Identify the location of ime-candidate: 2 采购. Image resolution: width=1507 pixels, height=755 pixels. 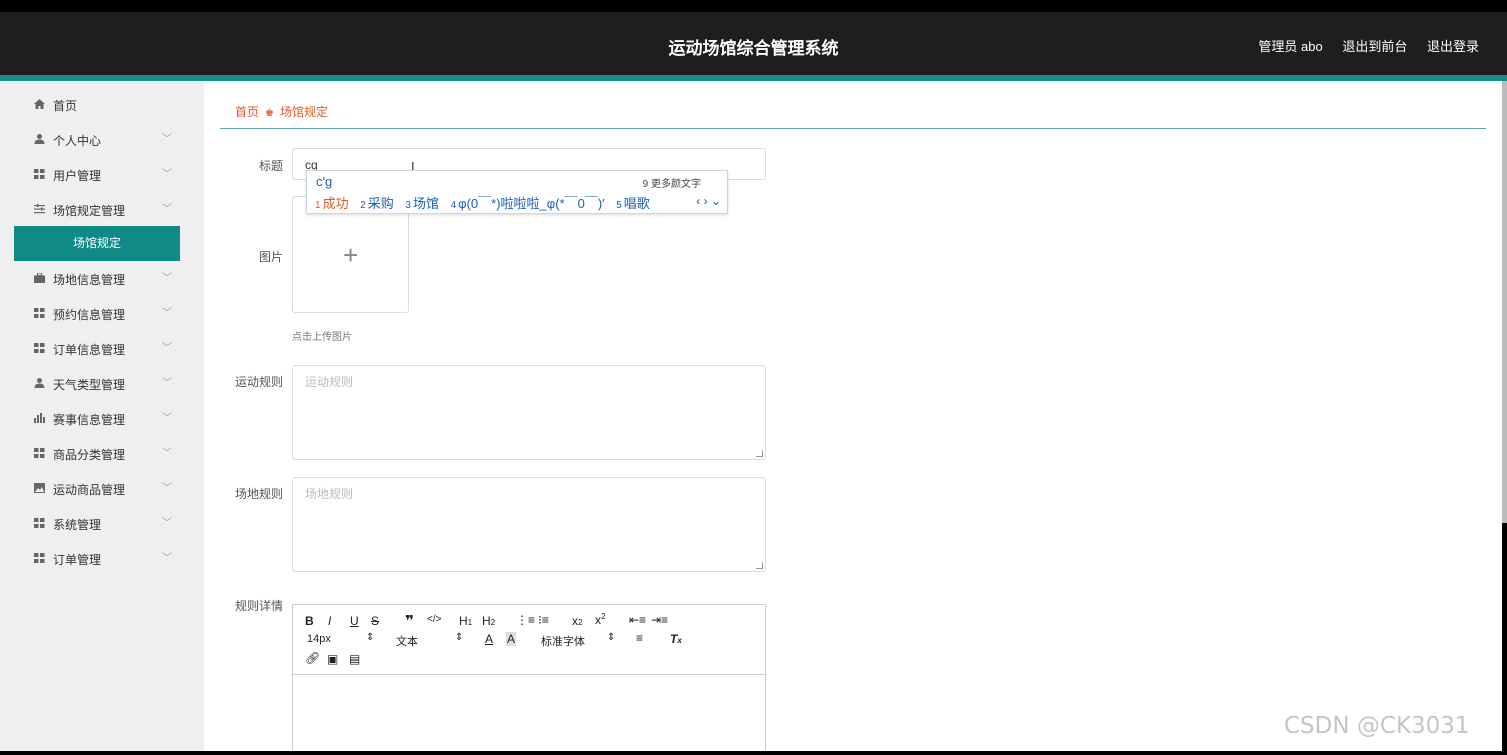
(377, 203).